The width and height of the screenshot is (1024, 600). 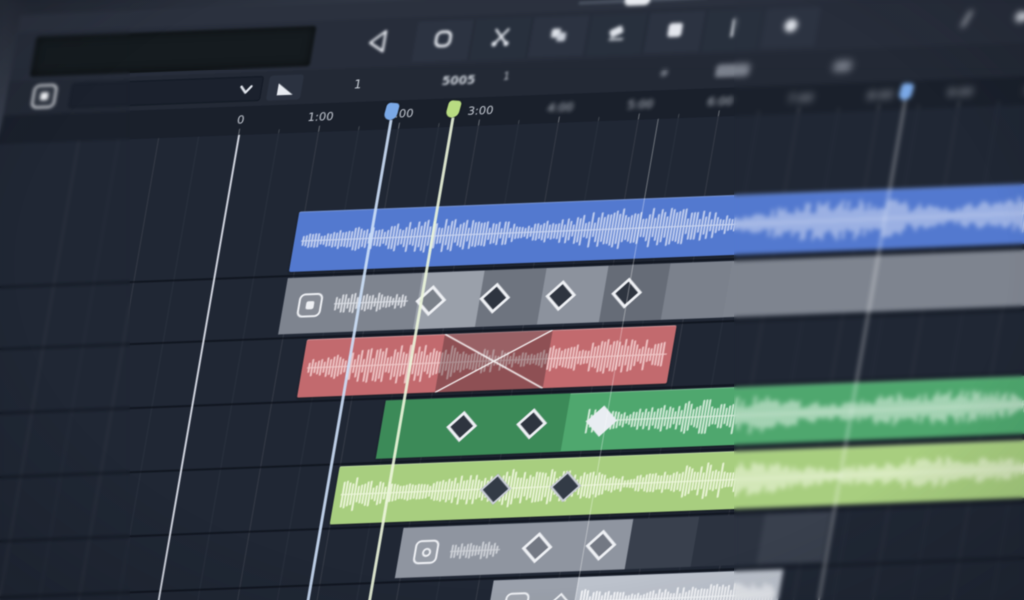 I want to click on ruler-label: 8:00, so click(x=880, y=95).